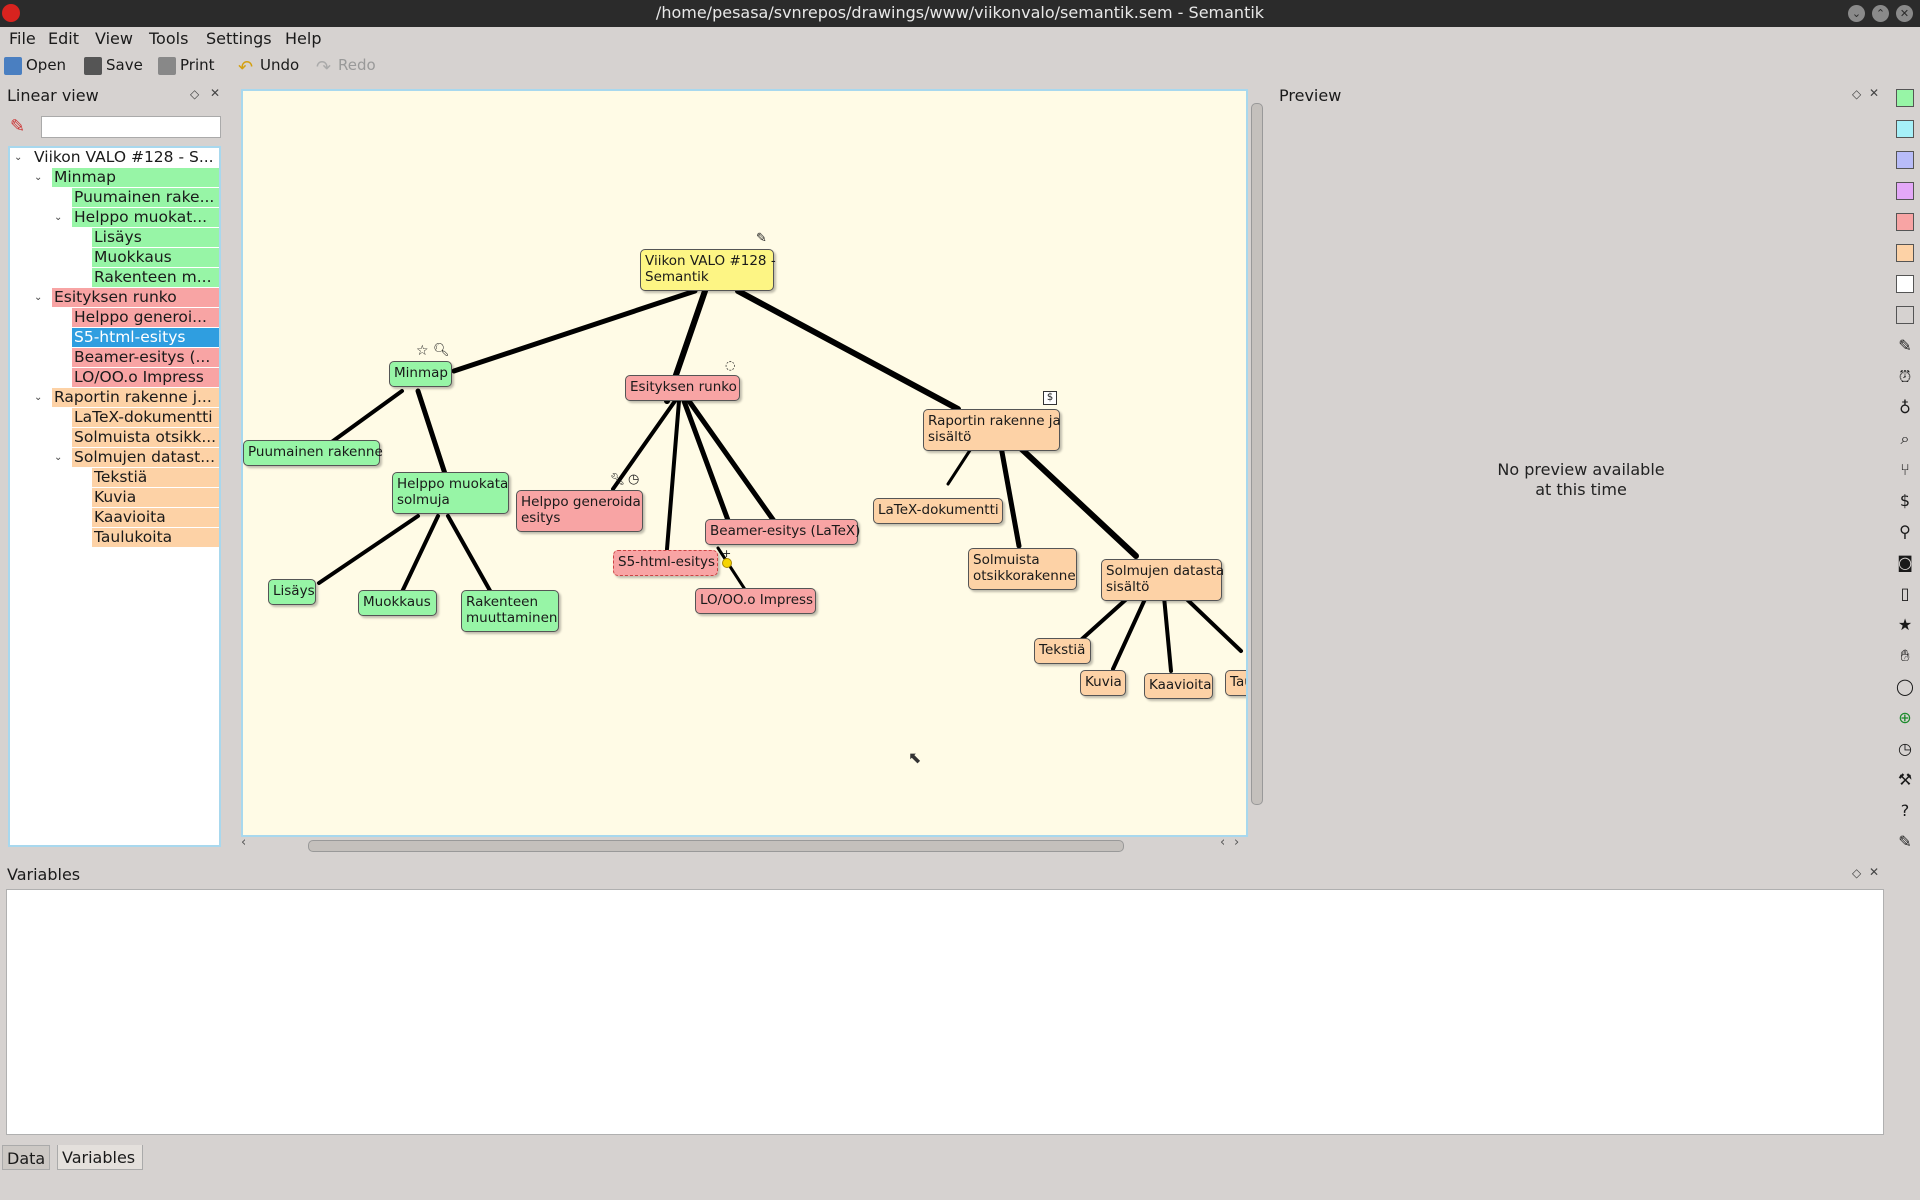  Describe the element at coordinates (168, 38) in the screenshot. I see `menu-tools: Tools` at that location.